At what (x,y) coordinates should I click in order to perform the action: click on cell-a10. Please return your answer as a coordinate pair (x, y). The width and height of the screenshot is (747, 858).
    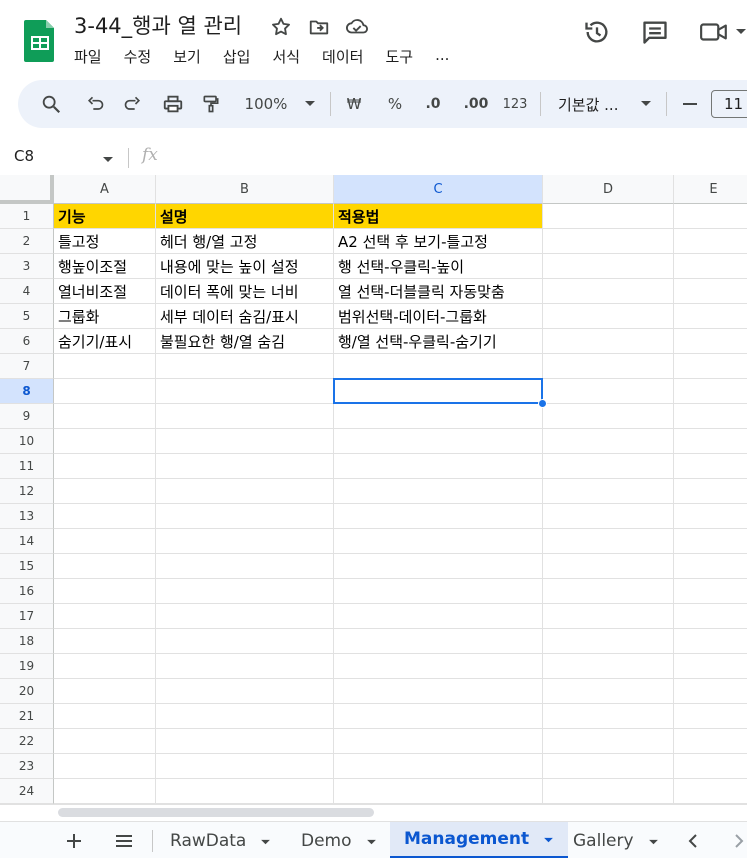
    Looking at the image, I should click on (105, 441).